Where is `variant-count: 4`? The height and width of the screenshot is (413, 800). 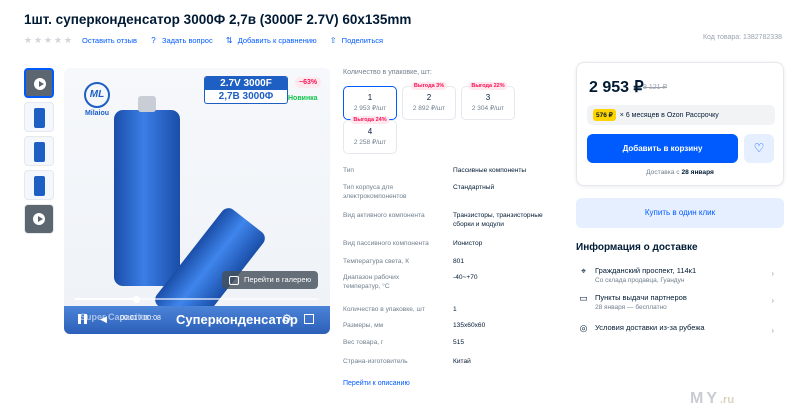 variant-count: 4 is located at coordinates (370, 131).